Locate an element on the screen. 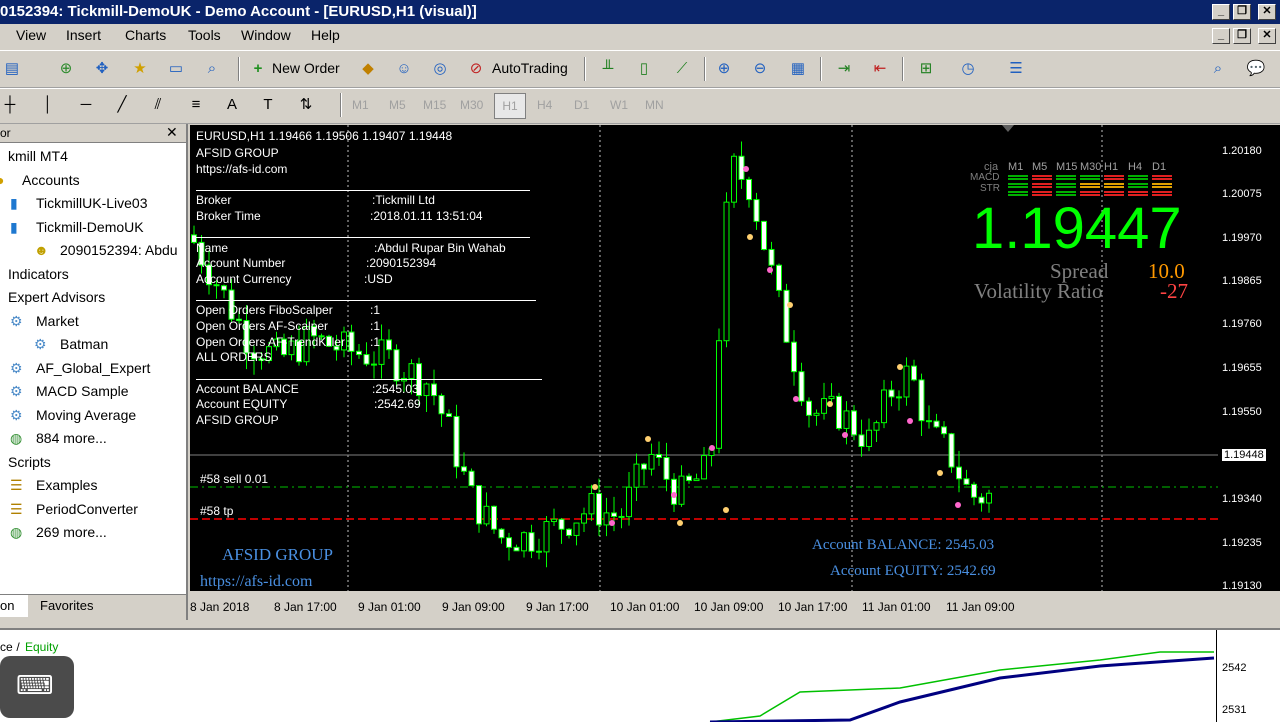  script-icon: ☰ is located at coordinates (16, 485).